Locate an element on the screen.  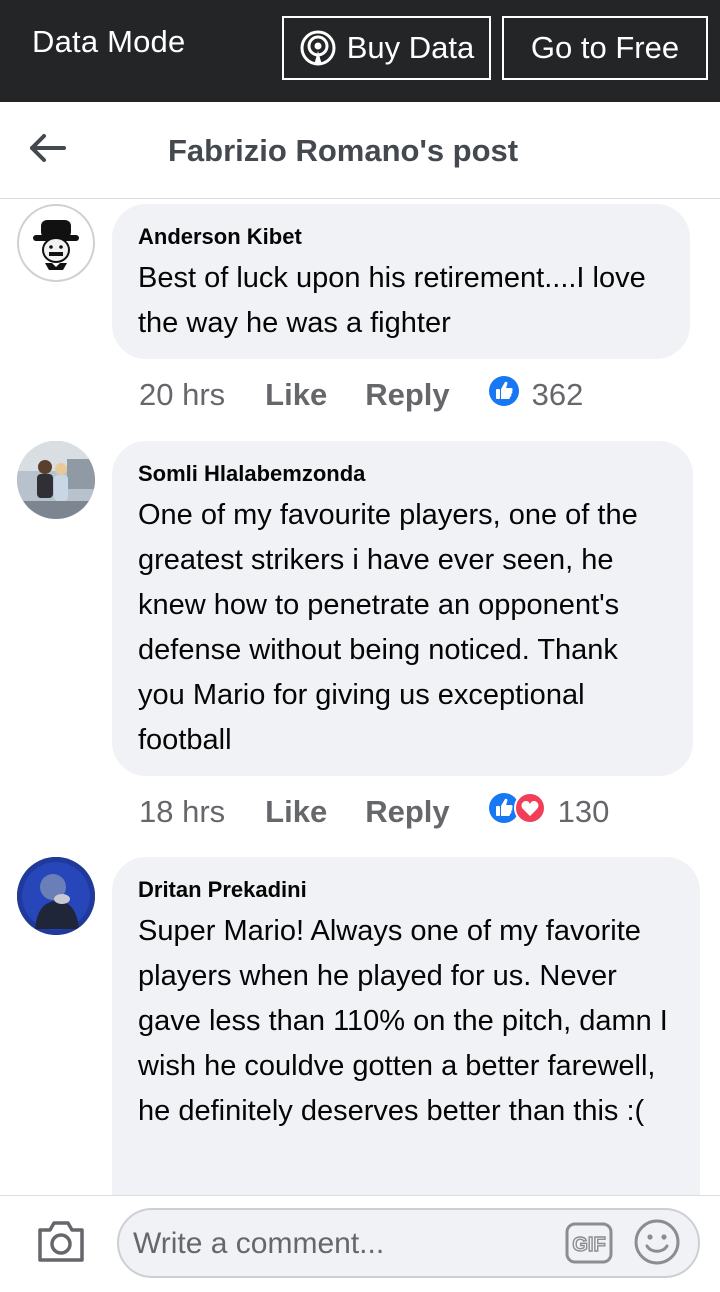
go-to-free-button: Go to Free is located at coordinates (605, 48).